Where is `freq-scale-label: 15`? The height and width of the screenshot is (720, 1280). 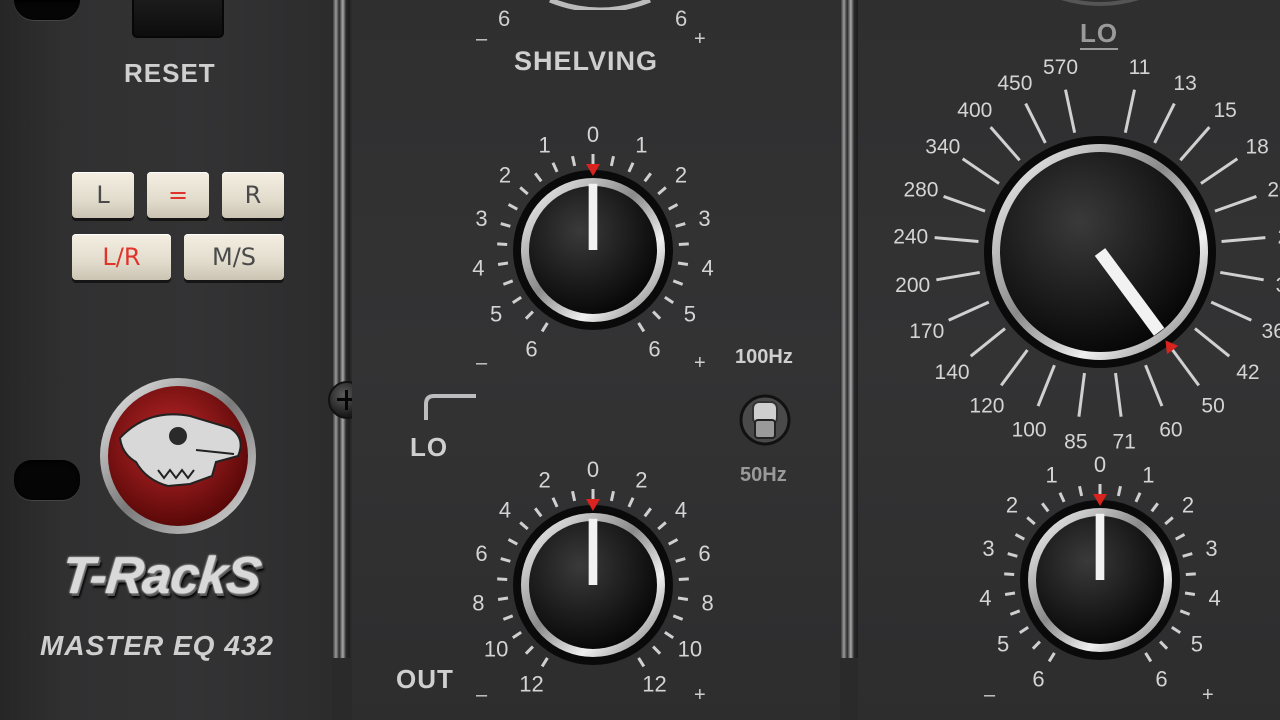 freq-scale-label: 15 is located at coordinates (1225, 110).